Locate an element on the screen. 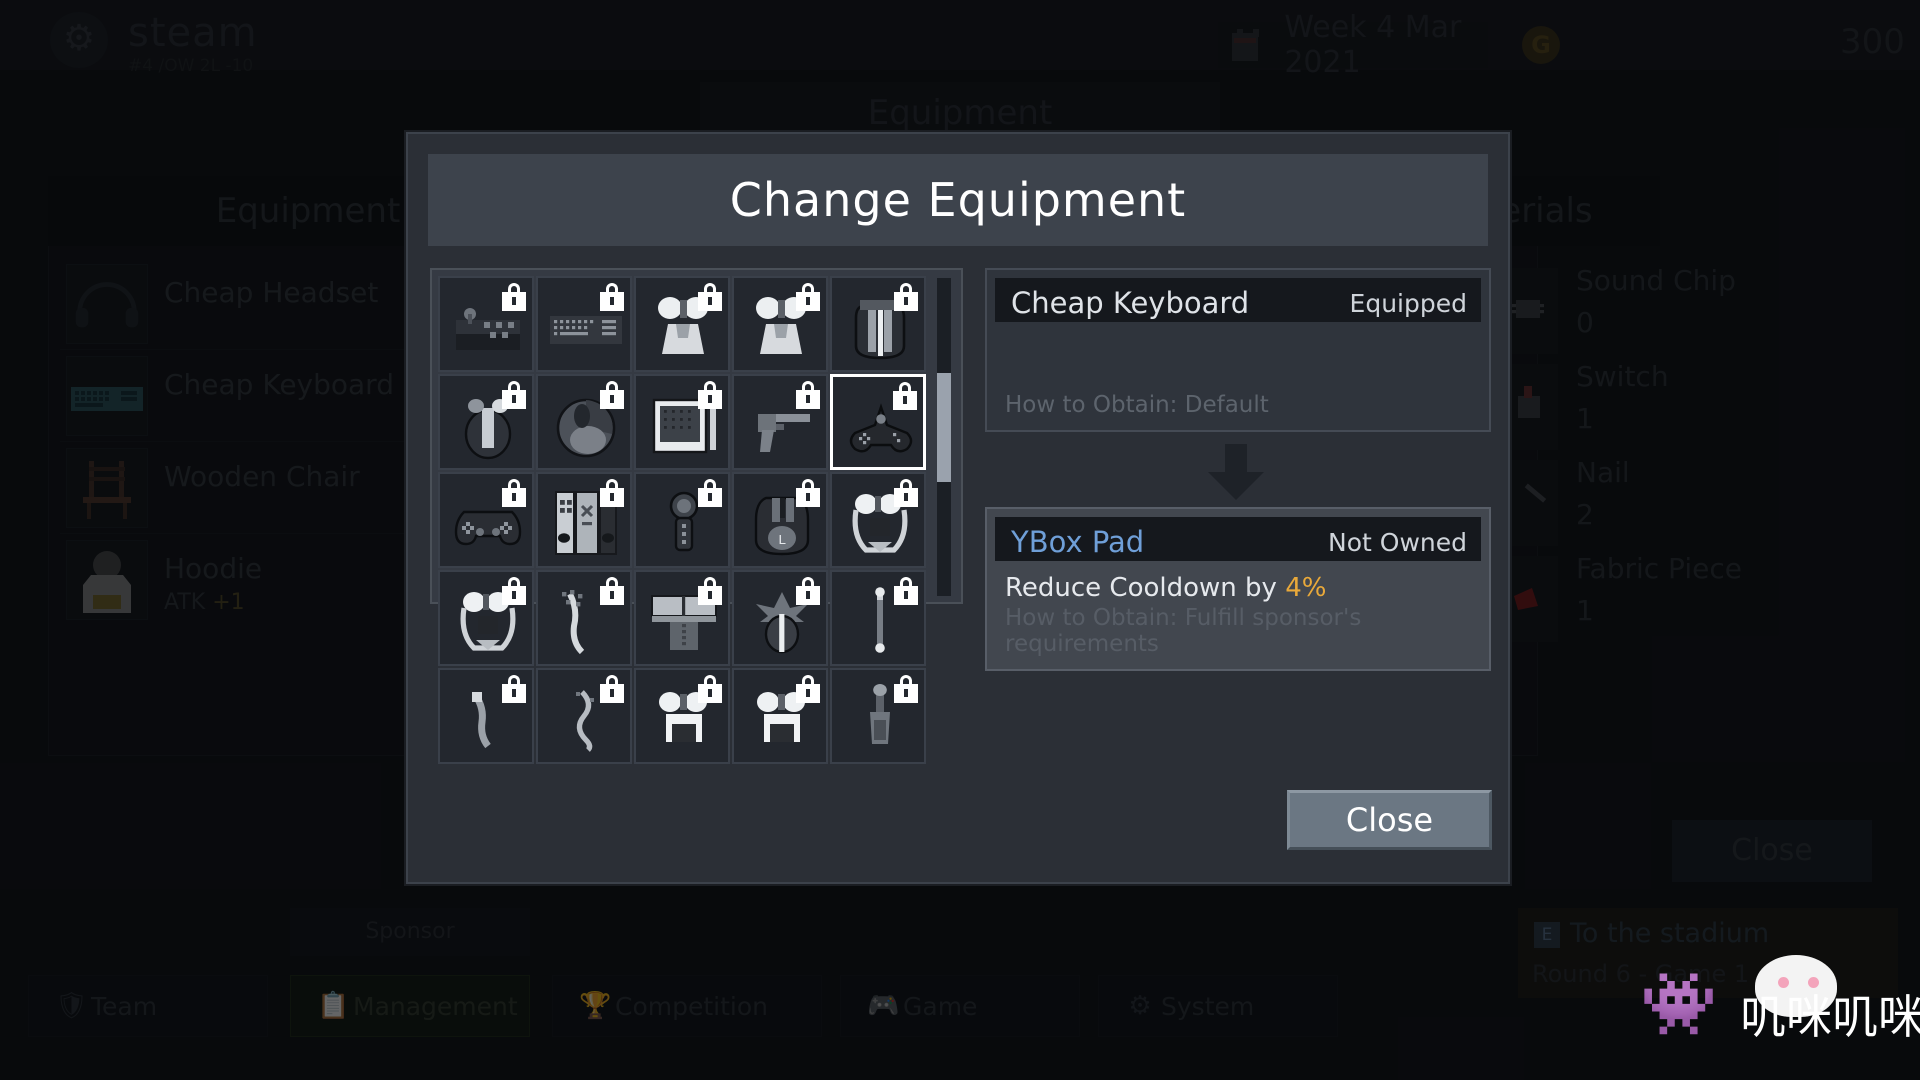 This screenshot has height=1080, width=1920. nav-tab-management: 📋 Management is located at coordinates (410, 1006).